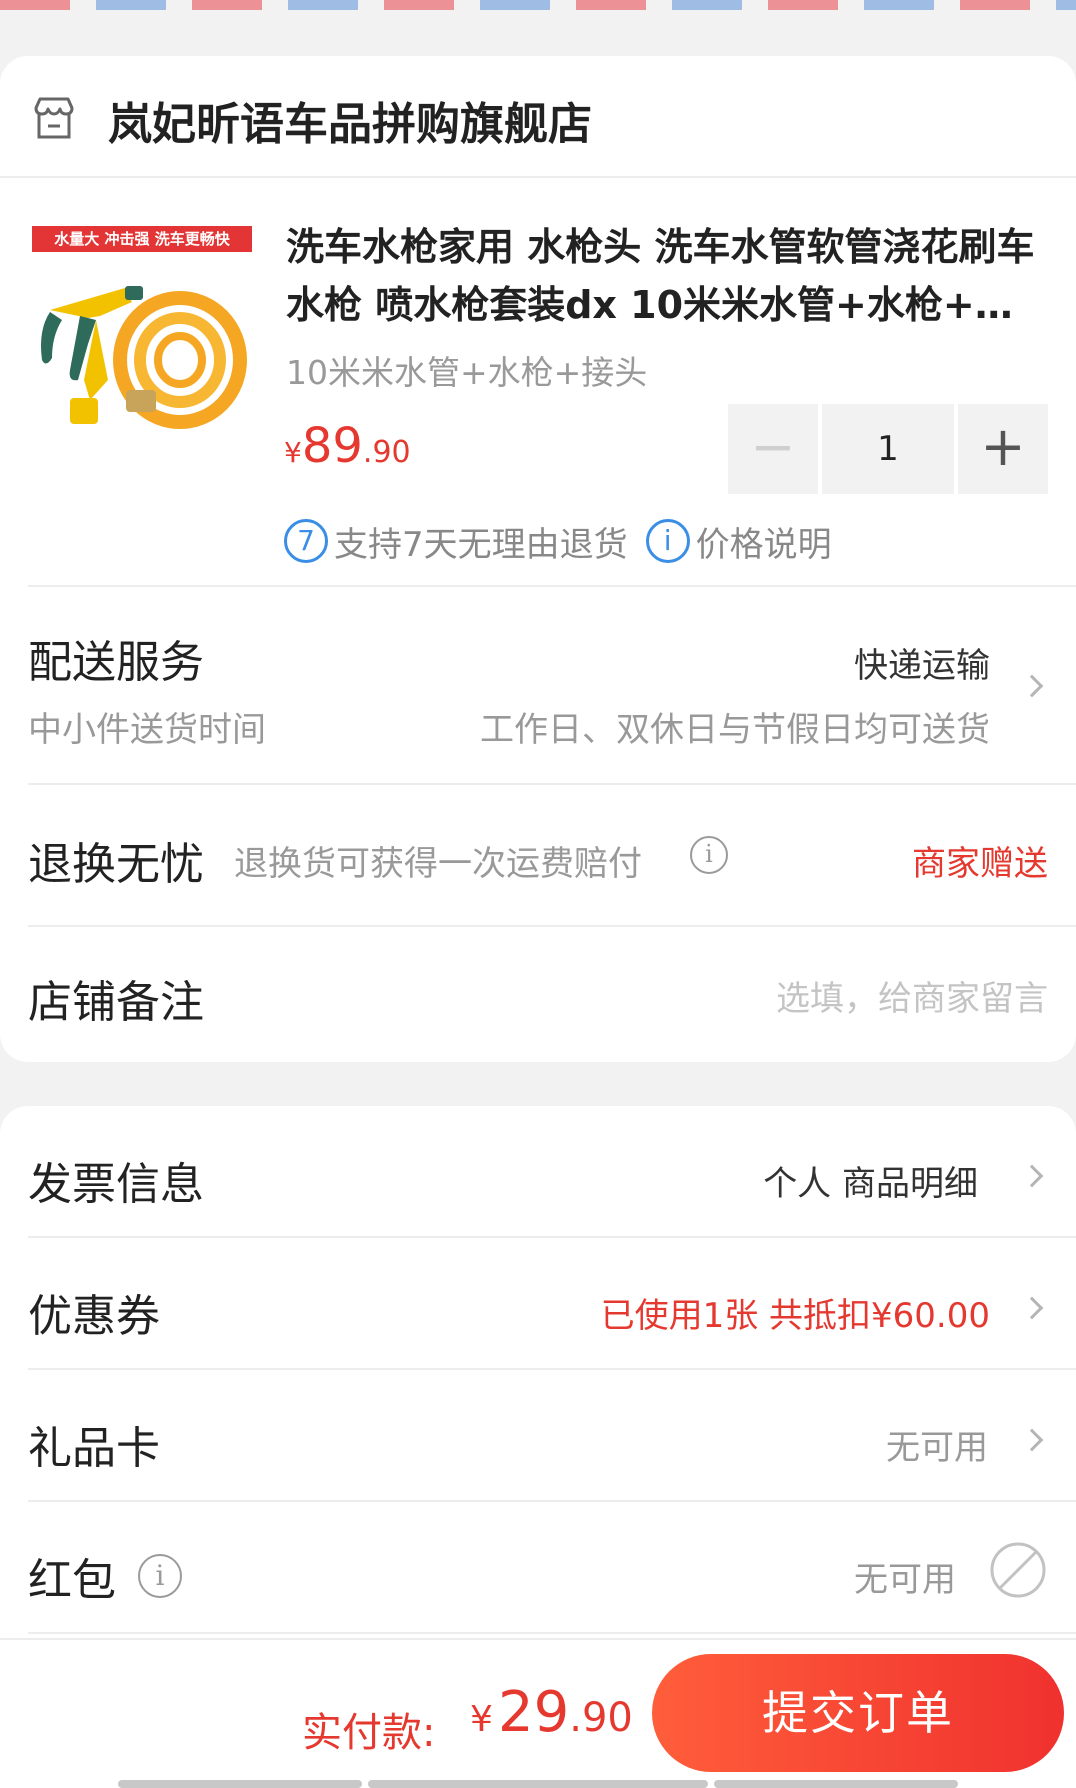 Image resolution: width=1076 pixels, height=1788 pixels. What do you see at coordinates (116, 662) in the screenshot?
I see `delivery-service-title: 配送服务` at bounding box center [116, 662].